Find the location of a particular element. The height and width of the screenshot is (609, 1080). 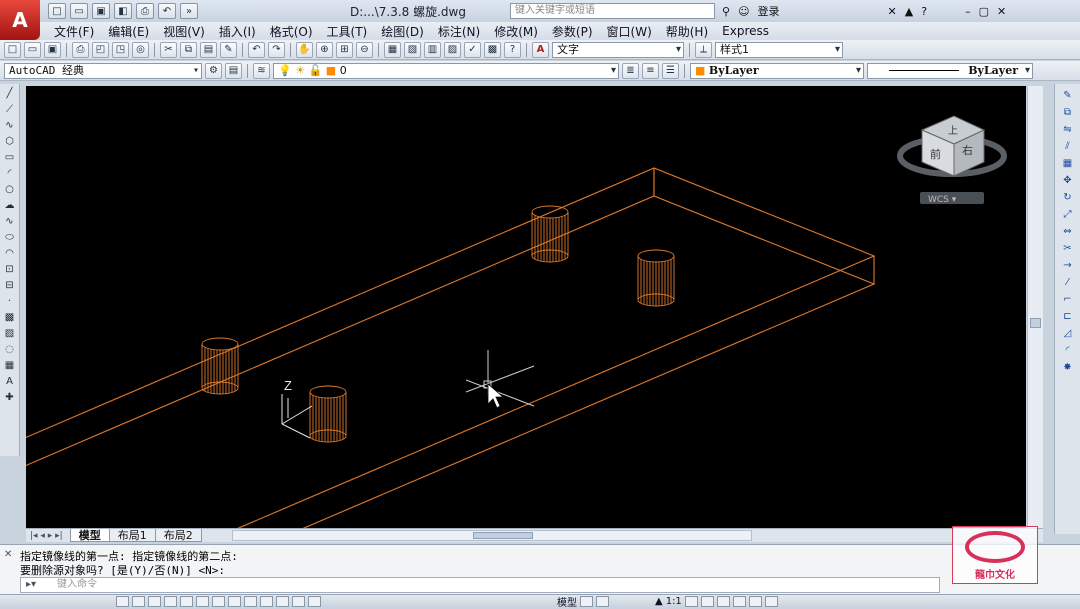

explode-icon: ✸ is located at coordinates (1068, 367).